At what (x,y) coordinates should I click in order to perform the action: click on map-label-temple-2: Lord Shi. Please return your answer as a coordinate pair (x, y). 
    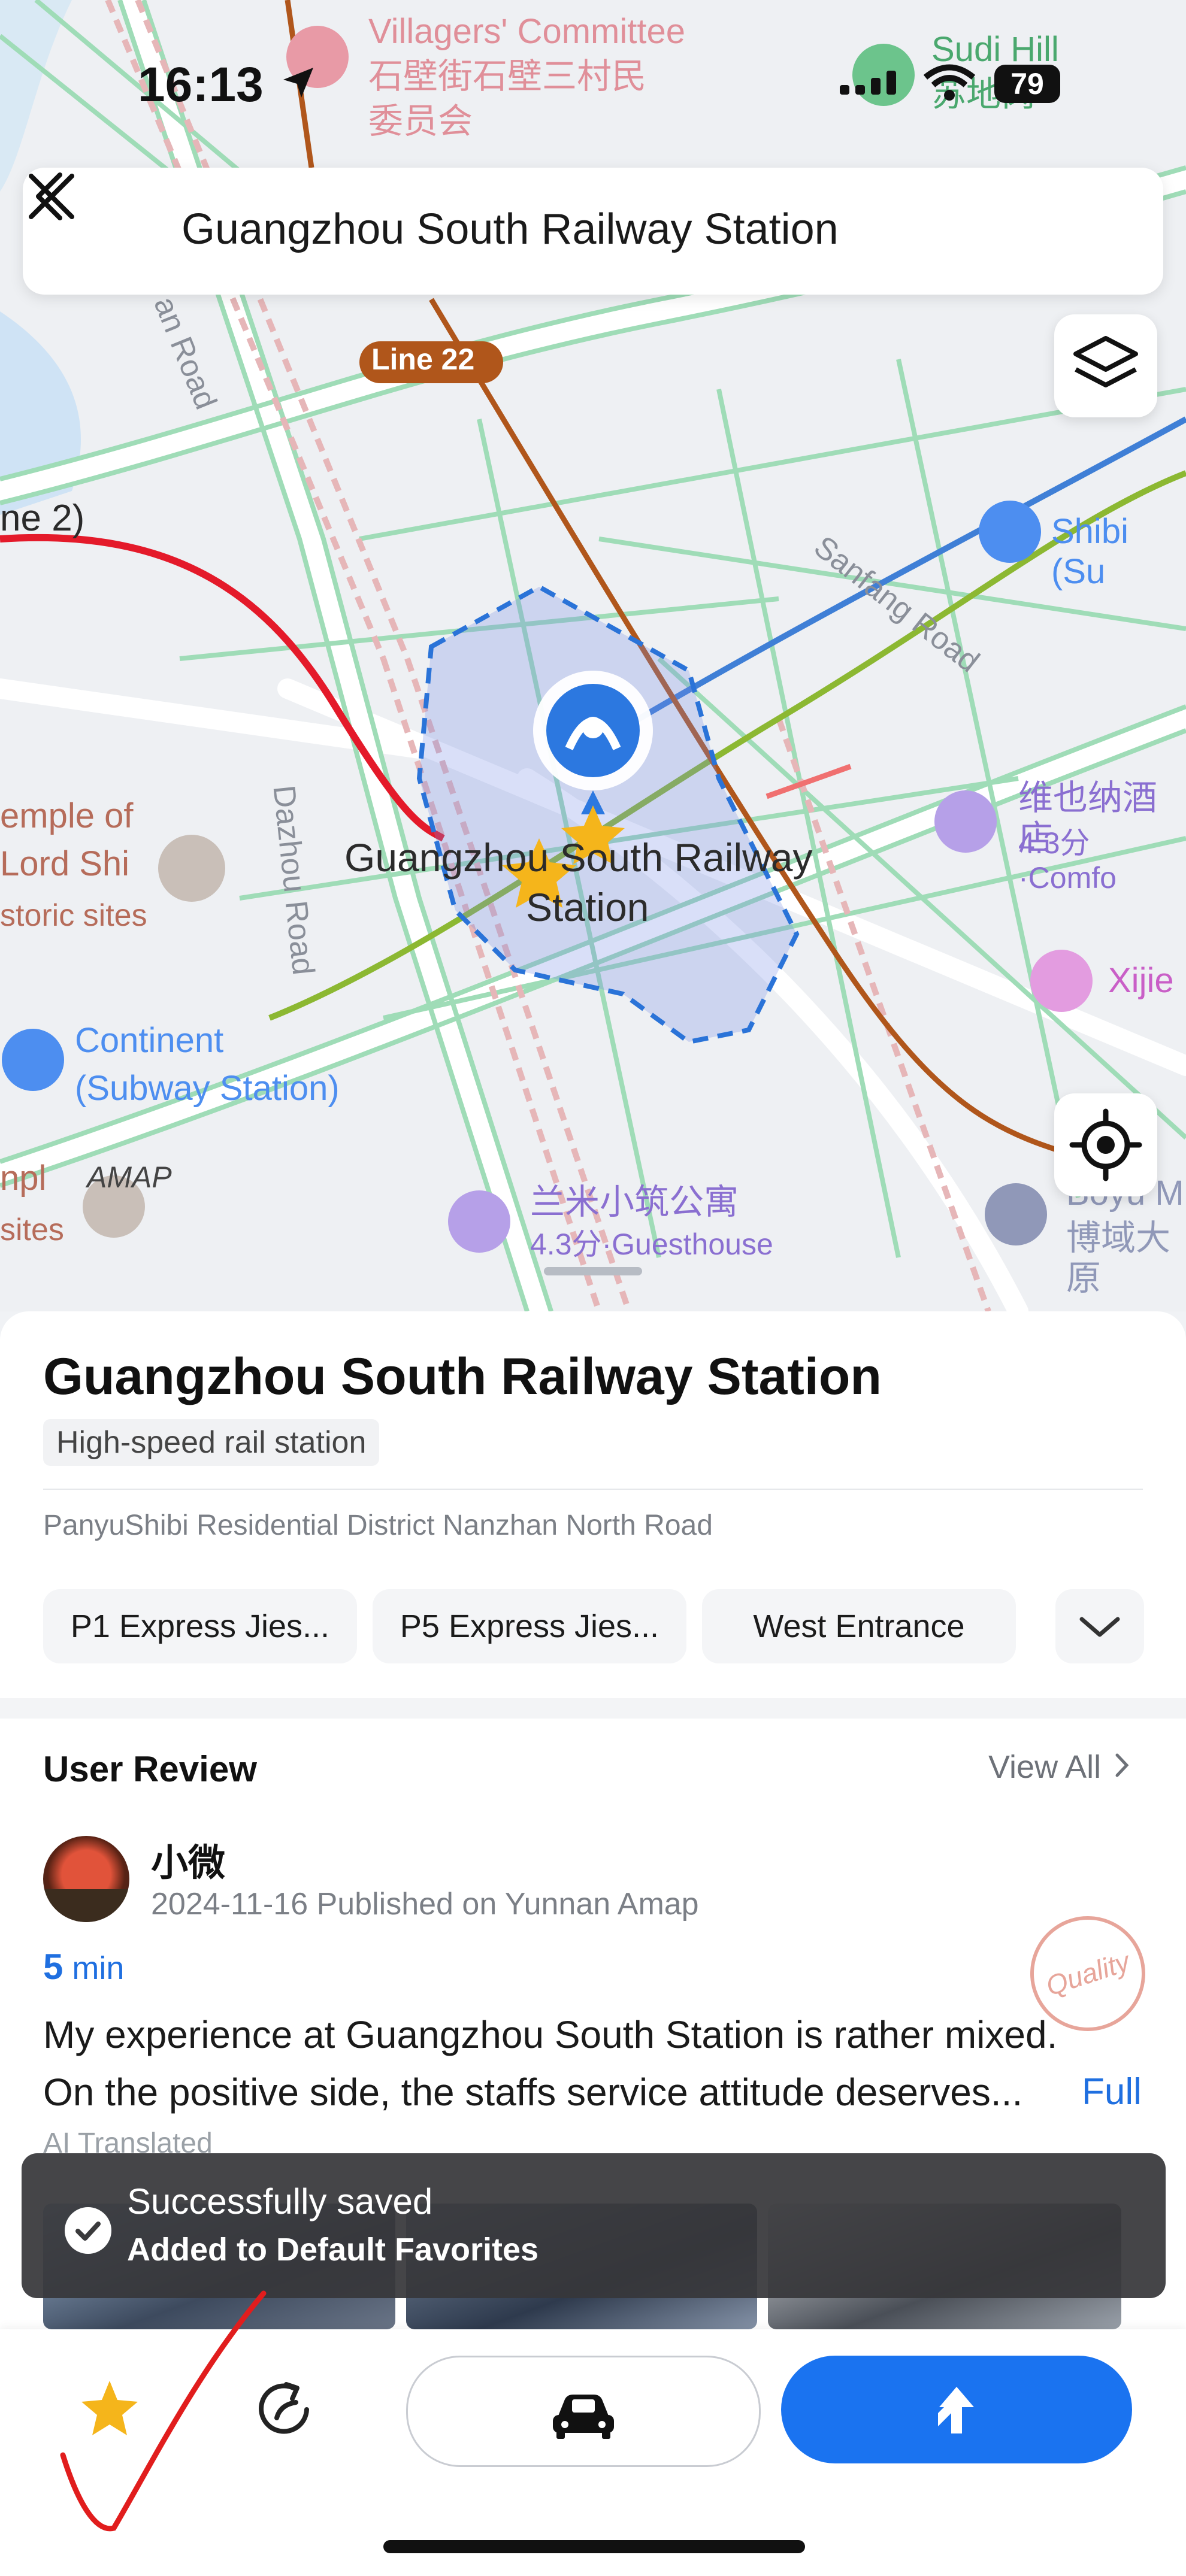
    Looking at the image, I should click on (65, 863).